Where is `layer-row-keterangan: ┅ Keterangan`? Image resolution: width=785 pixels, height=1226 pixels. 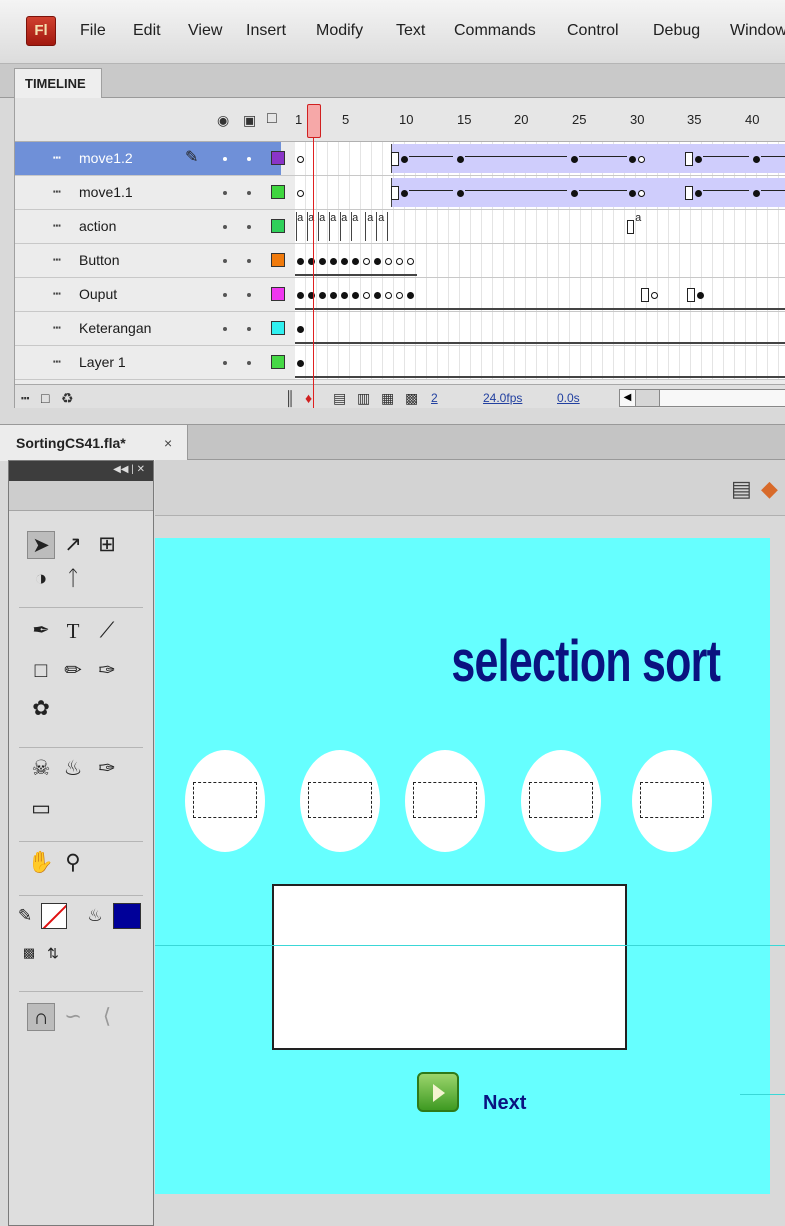 layer-row-keterangan: ┅ Keterangan is located at coordinates (400, 329).